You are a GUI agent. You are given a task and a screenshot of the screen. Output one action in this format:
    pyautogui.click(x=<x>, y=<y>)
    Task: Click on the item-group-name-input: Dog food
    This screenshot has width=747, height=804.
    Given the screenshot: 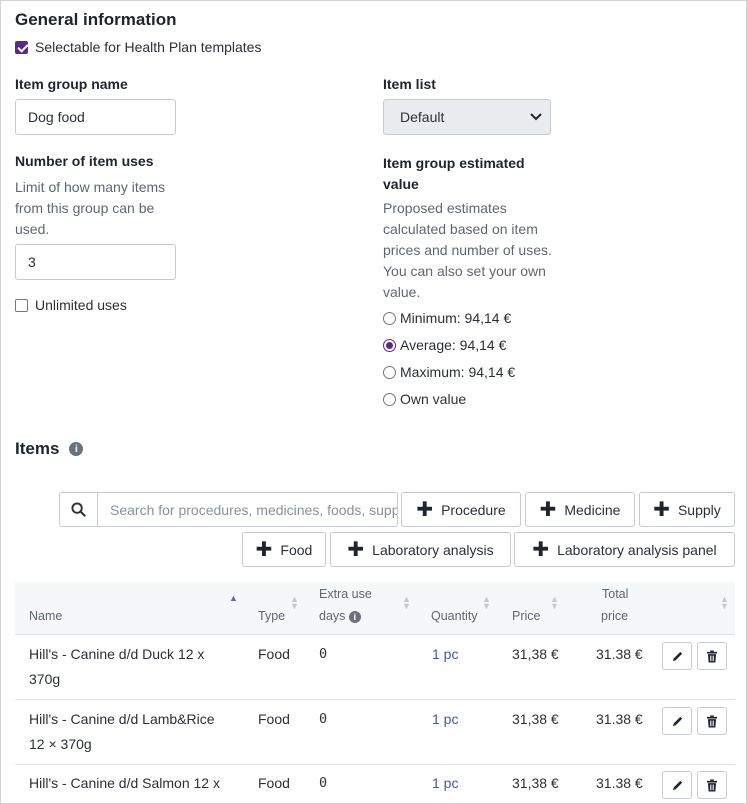 What is the action you would take?
    pyautogui.click(x=95, y=117)
    